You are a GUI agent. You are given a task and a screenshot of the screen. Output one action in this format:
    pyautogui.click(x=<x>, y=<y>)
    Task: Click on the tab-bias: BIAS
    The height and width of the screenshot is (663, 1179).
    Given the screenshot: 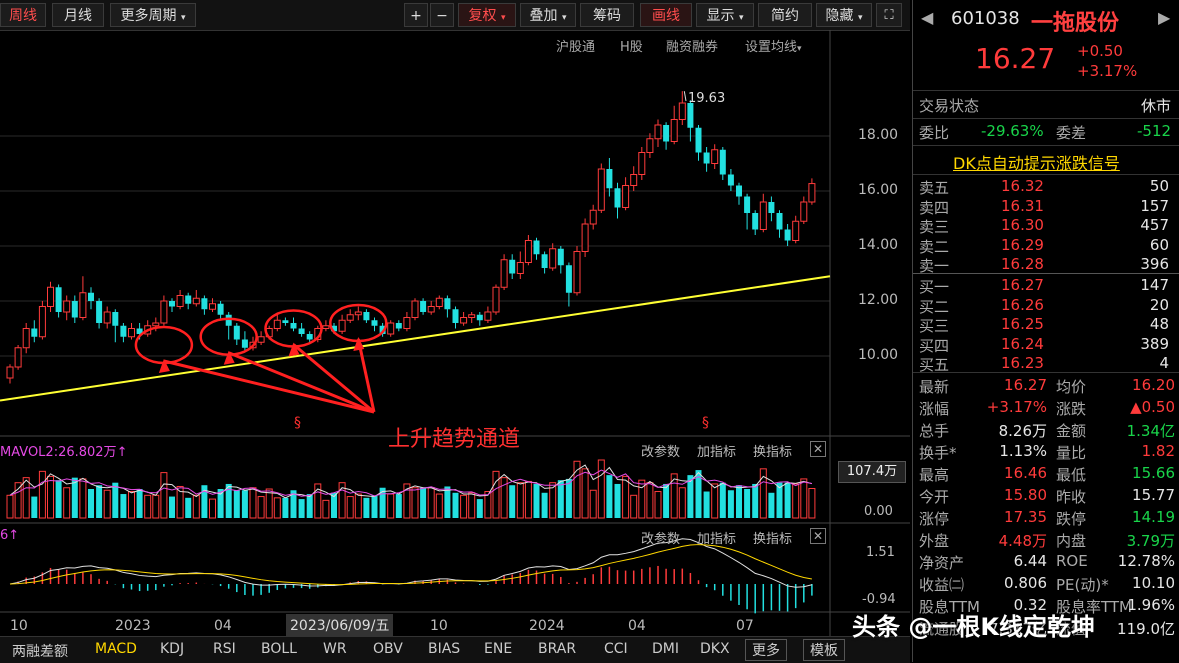 What is the action you would take?
    pyautogui.click(x=444, y=649)
    